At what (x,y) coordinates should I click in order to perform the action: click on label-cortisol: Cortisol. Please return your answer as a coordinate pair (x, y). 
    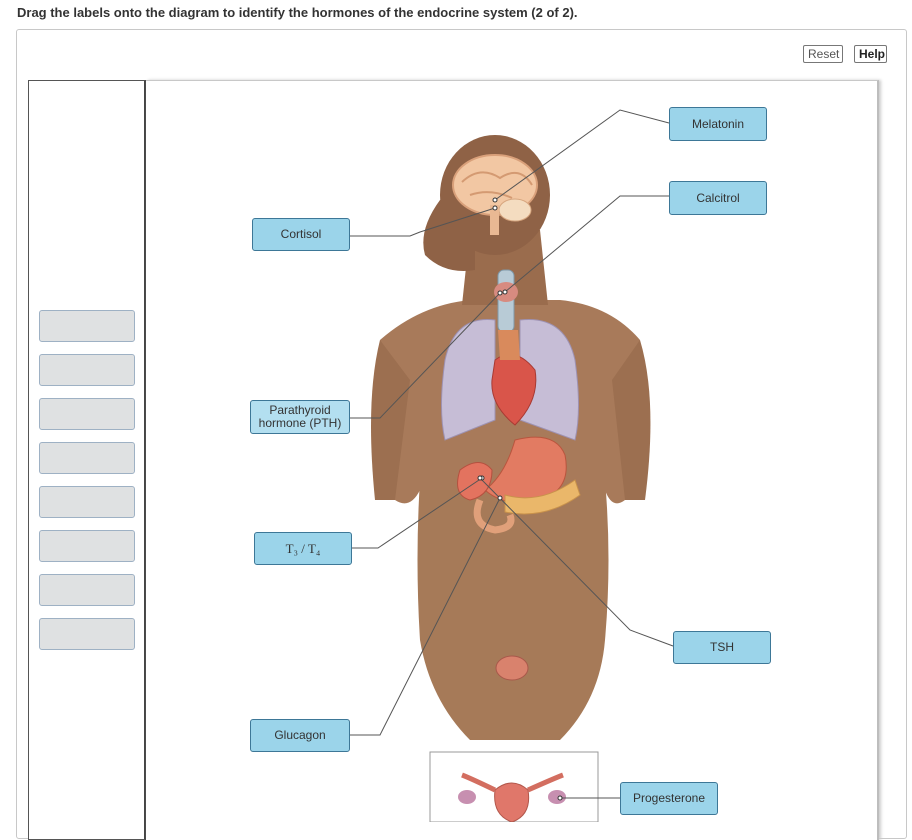
    Looking at the image, I should click on (301, 234).